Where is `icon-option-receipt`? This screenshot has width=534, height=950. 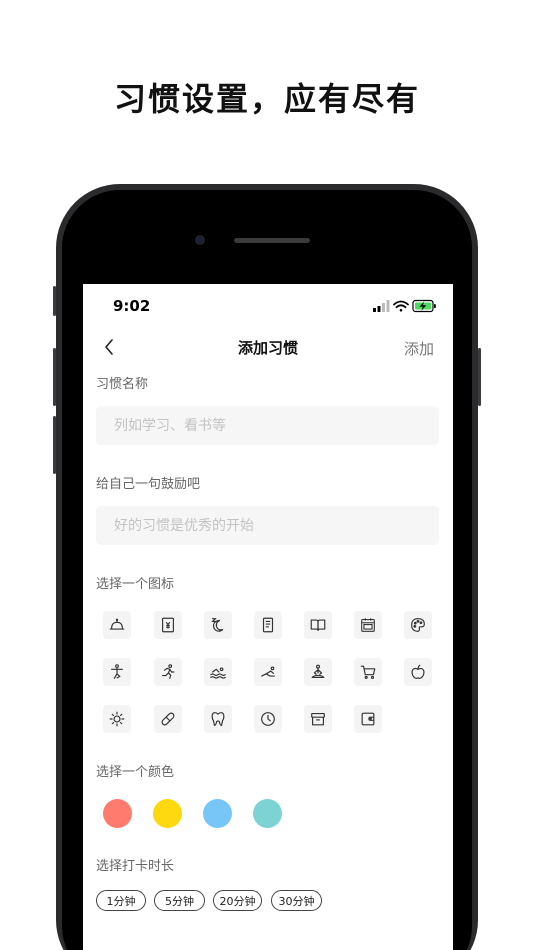
icon-option-receipt is located at coordinates (168, 625).